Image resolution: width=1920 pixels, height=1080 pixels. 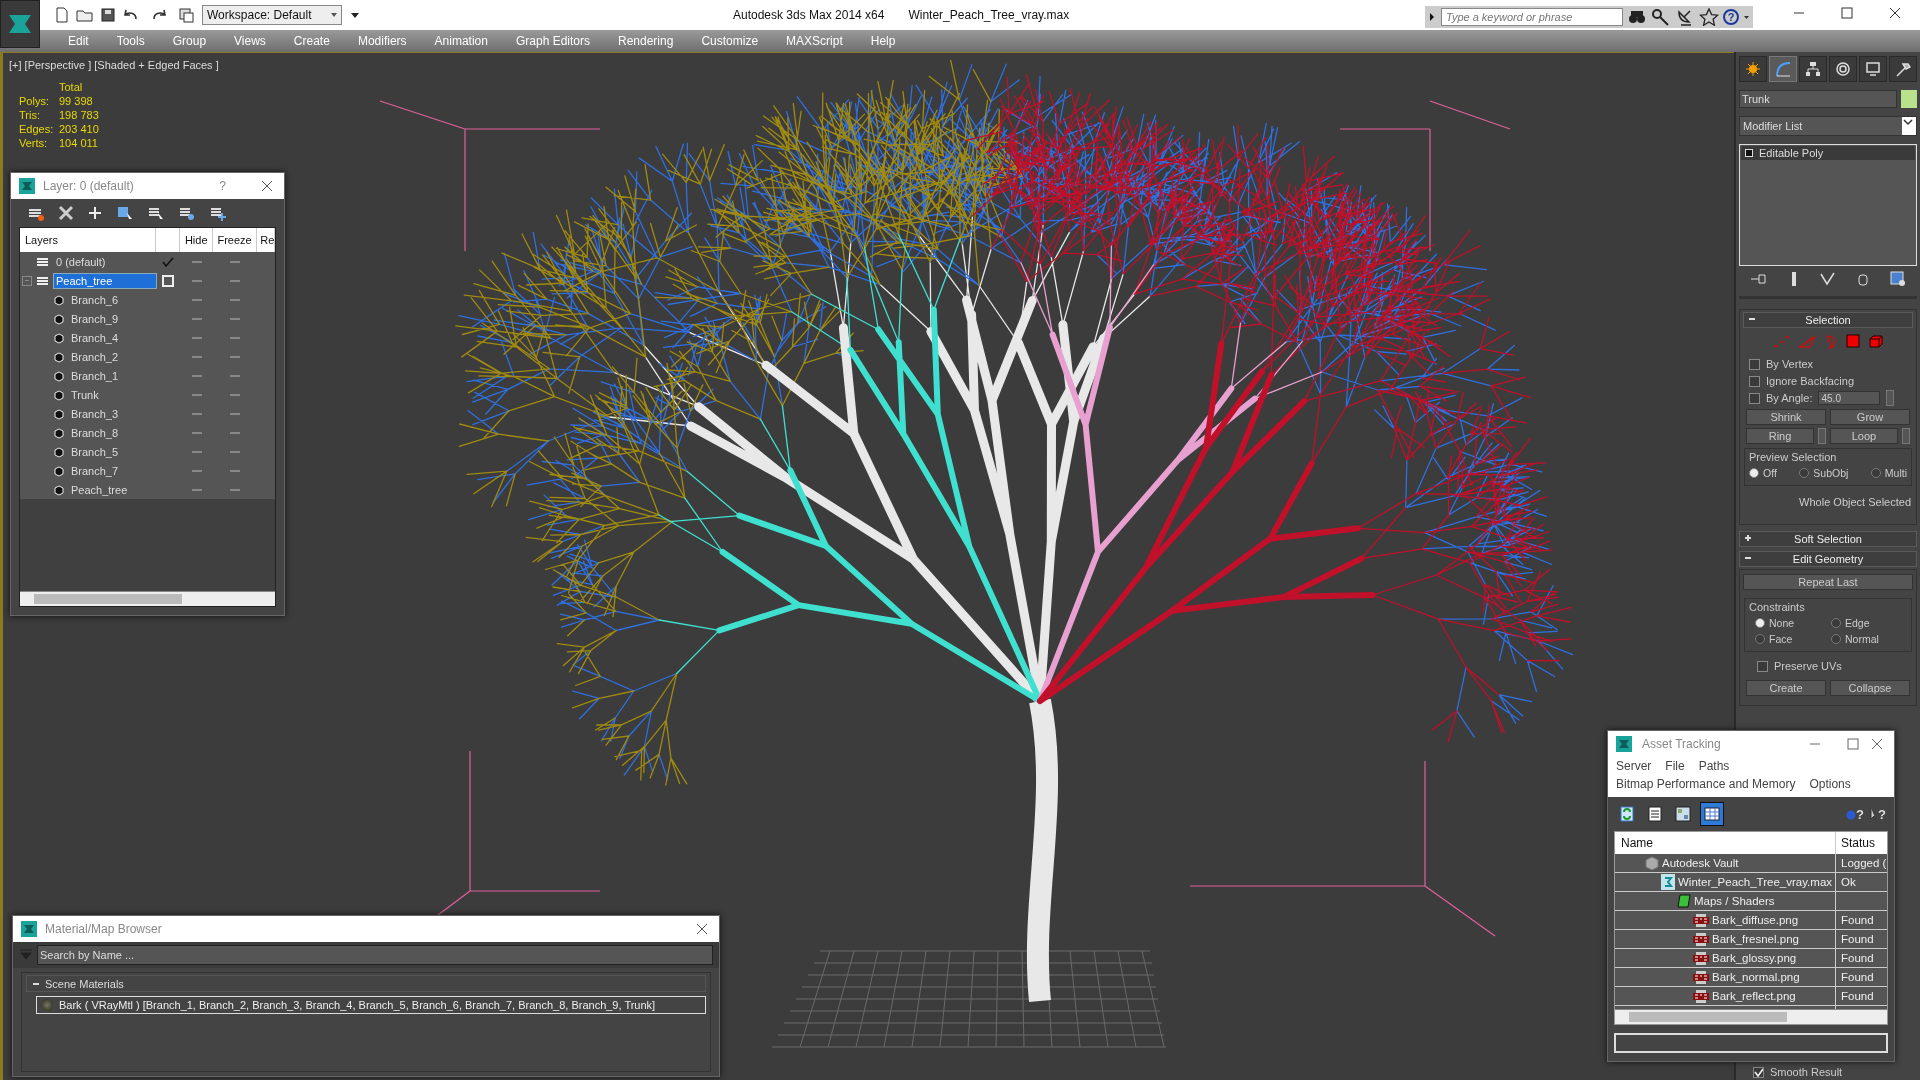 I want to click on asset-name: Maps / Shaders, so click(x=1734, y=901).